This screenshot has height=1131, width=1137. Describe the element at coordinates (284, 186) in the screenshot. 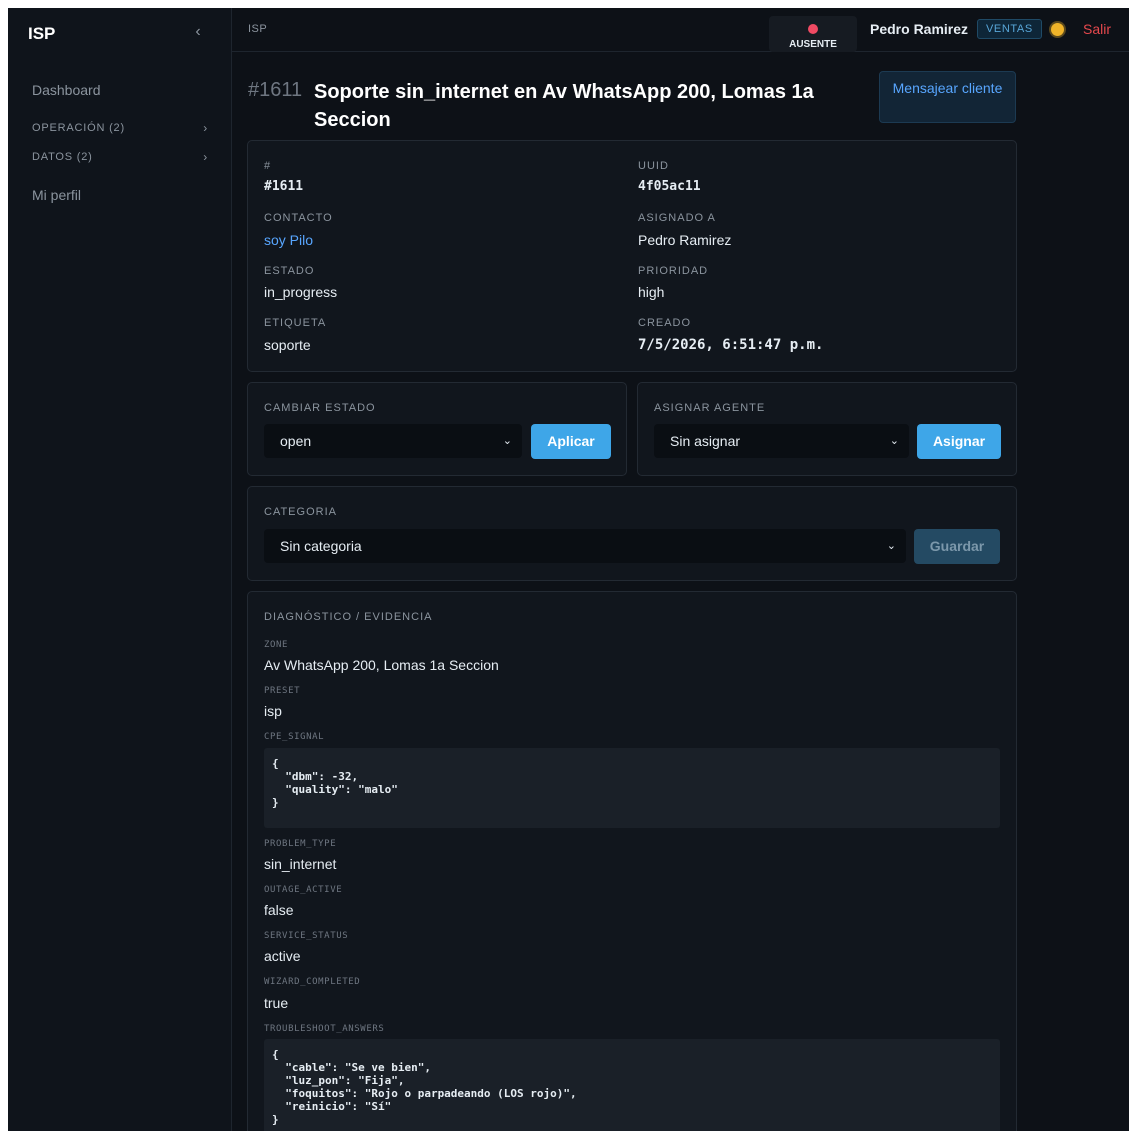

I see `ticket-id-value: #1611` at that location.